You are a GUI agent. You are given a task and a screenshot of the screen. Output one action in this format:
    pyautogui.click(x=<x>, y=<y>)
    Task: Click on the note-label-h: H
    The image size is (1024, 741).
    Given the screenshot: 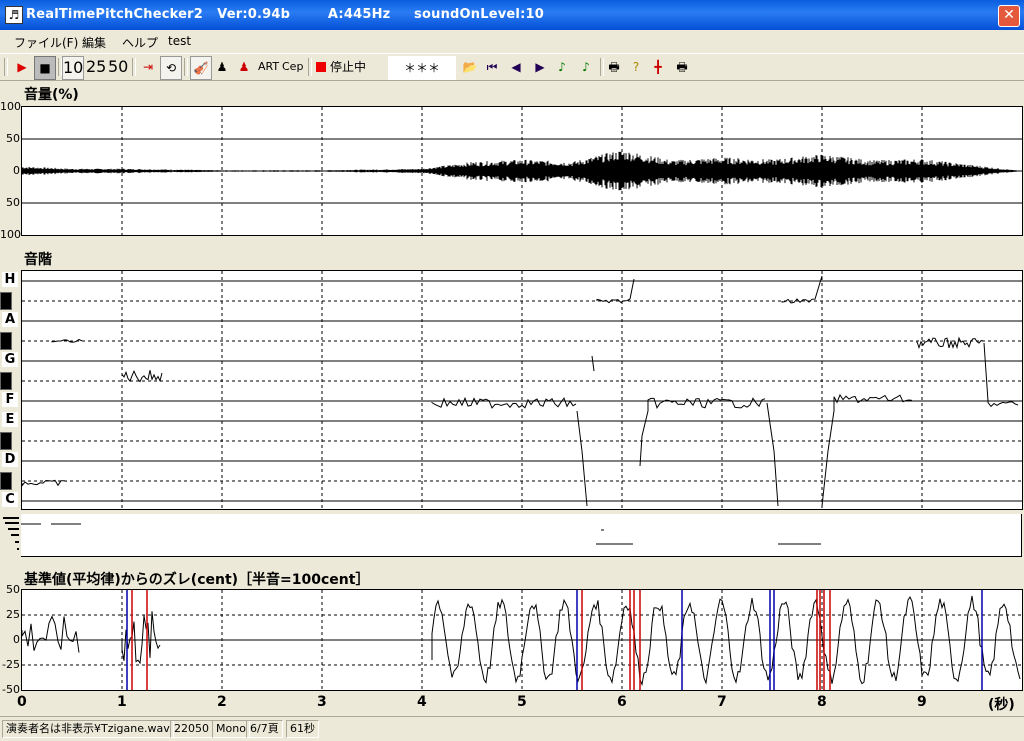 What is the action you would take?
    pyautogui.click(x=10, y=279)
    